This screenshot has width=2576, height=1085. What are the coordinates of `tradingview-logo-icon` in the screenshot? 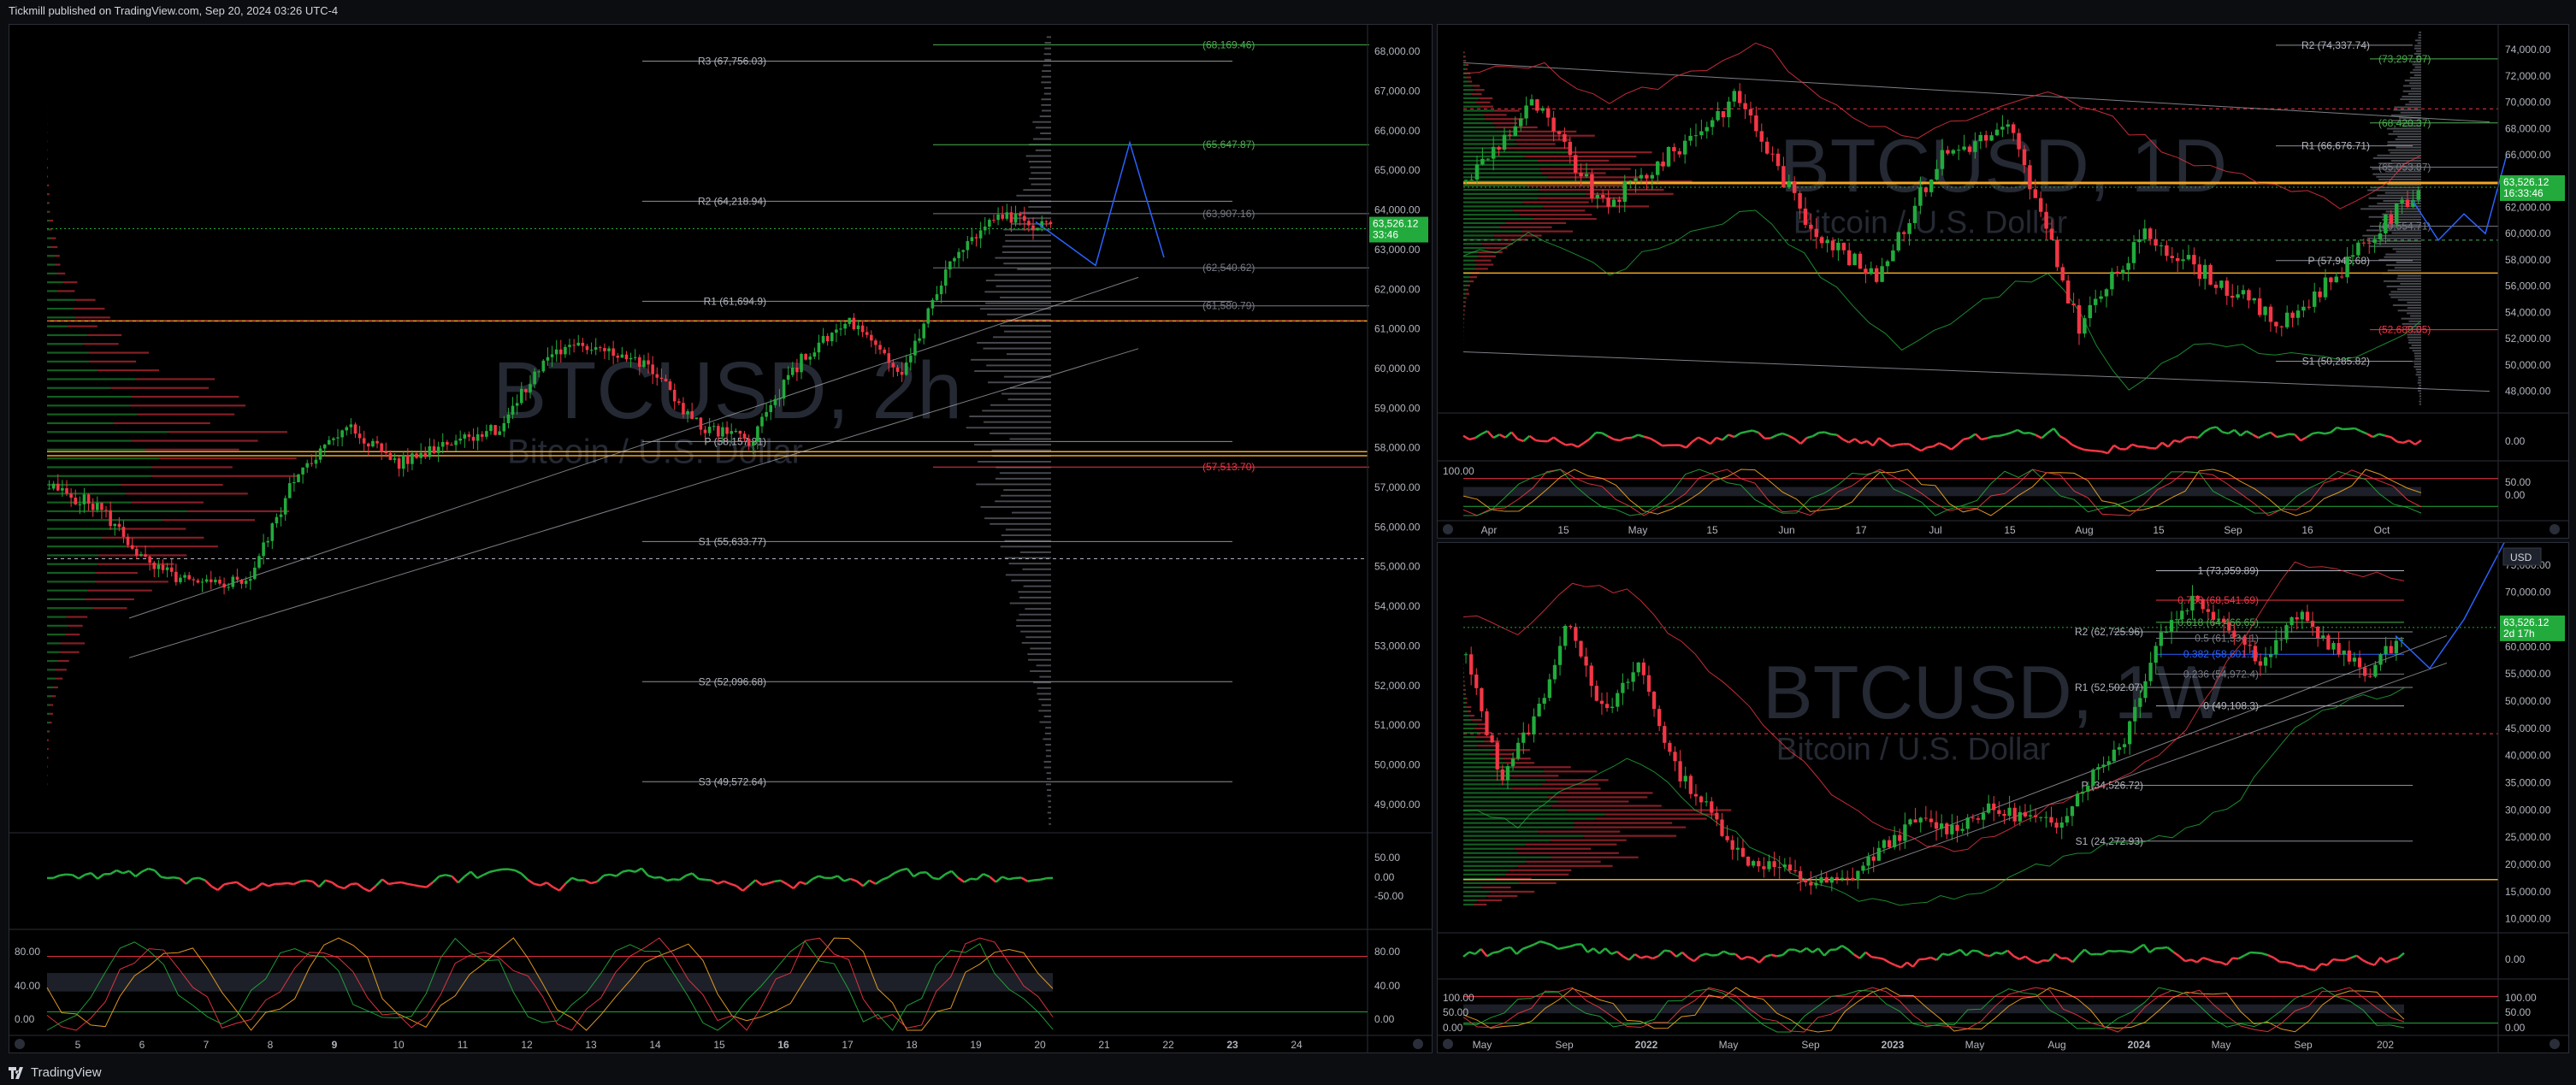 It's located at (18, 1073).